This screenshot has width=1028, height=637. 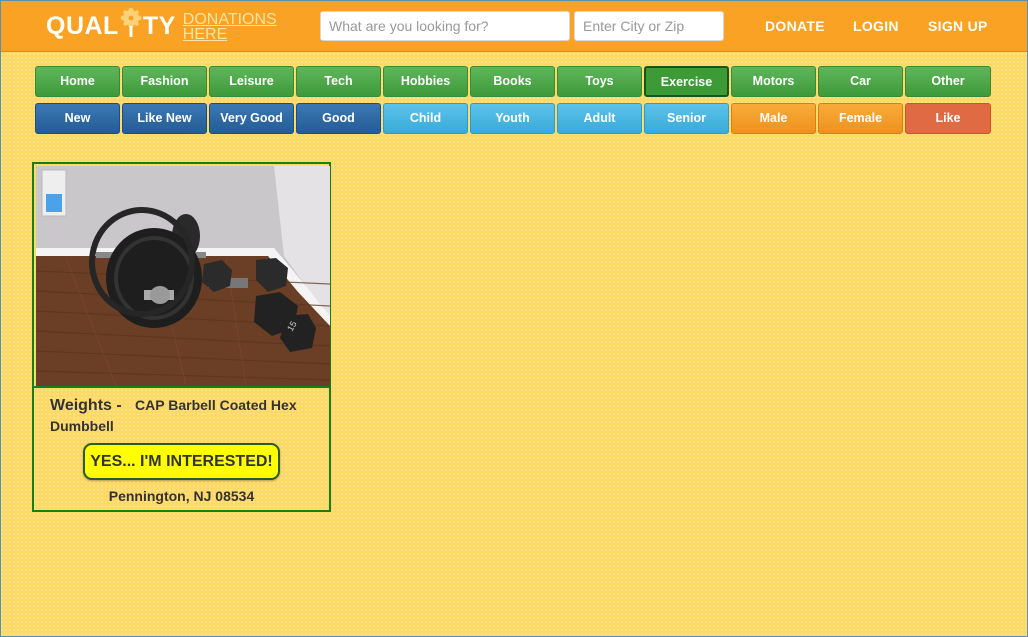 I want to click on filter-child: Child, so click(x=425, y=118).